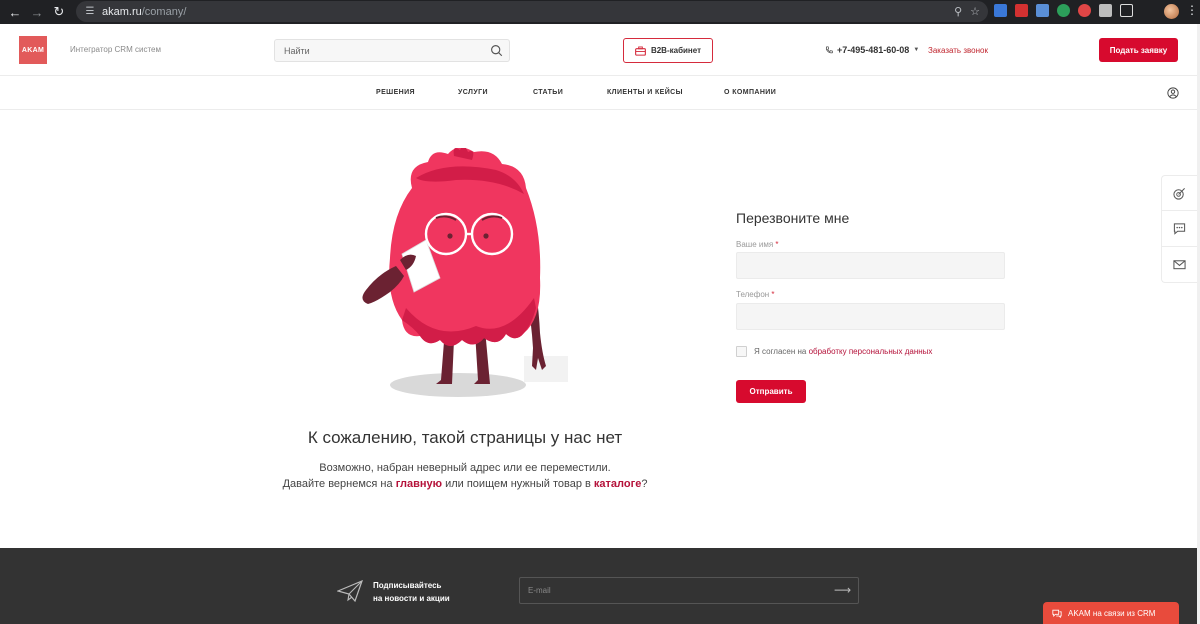  What do you see at coordinates (548, 92) in the screenshot?
I see `nav-item-articles: СТАТЬИ` at bounding box center [548, 92].